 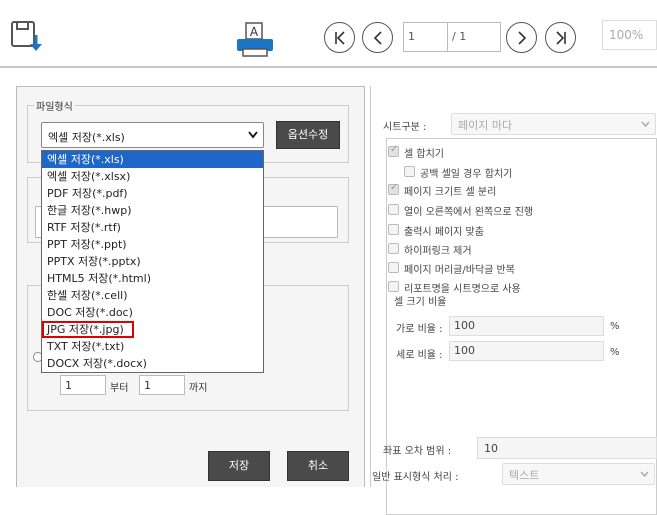 What do you see at coordinates (152, 312) in the screenshot?
I see `dropdown-option: DOC 저장(*.doc)` at bounding box center [152, 312].